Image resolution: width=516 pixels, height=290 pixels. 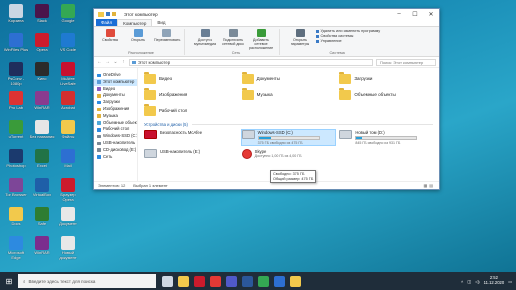 I want to click on close-button: ✕, so click(x=431, y=14).